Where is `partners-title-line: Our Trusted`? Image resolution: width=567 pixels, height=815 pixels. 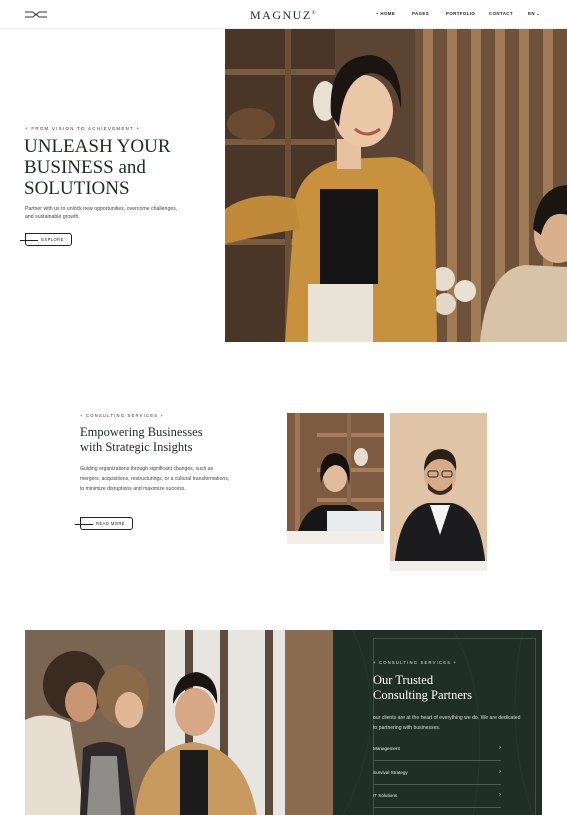 partners-title-line: Our Trusted is located at coordinates (403, 680).